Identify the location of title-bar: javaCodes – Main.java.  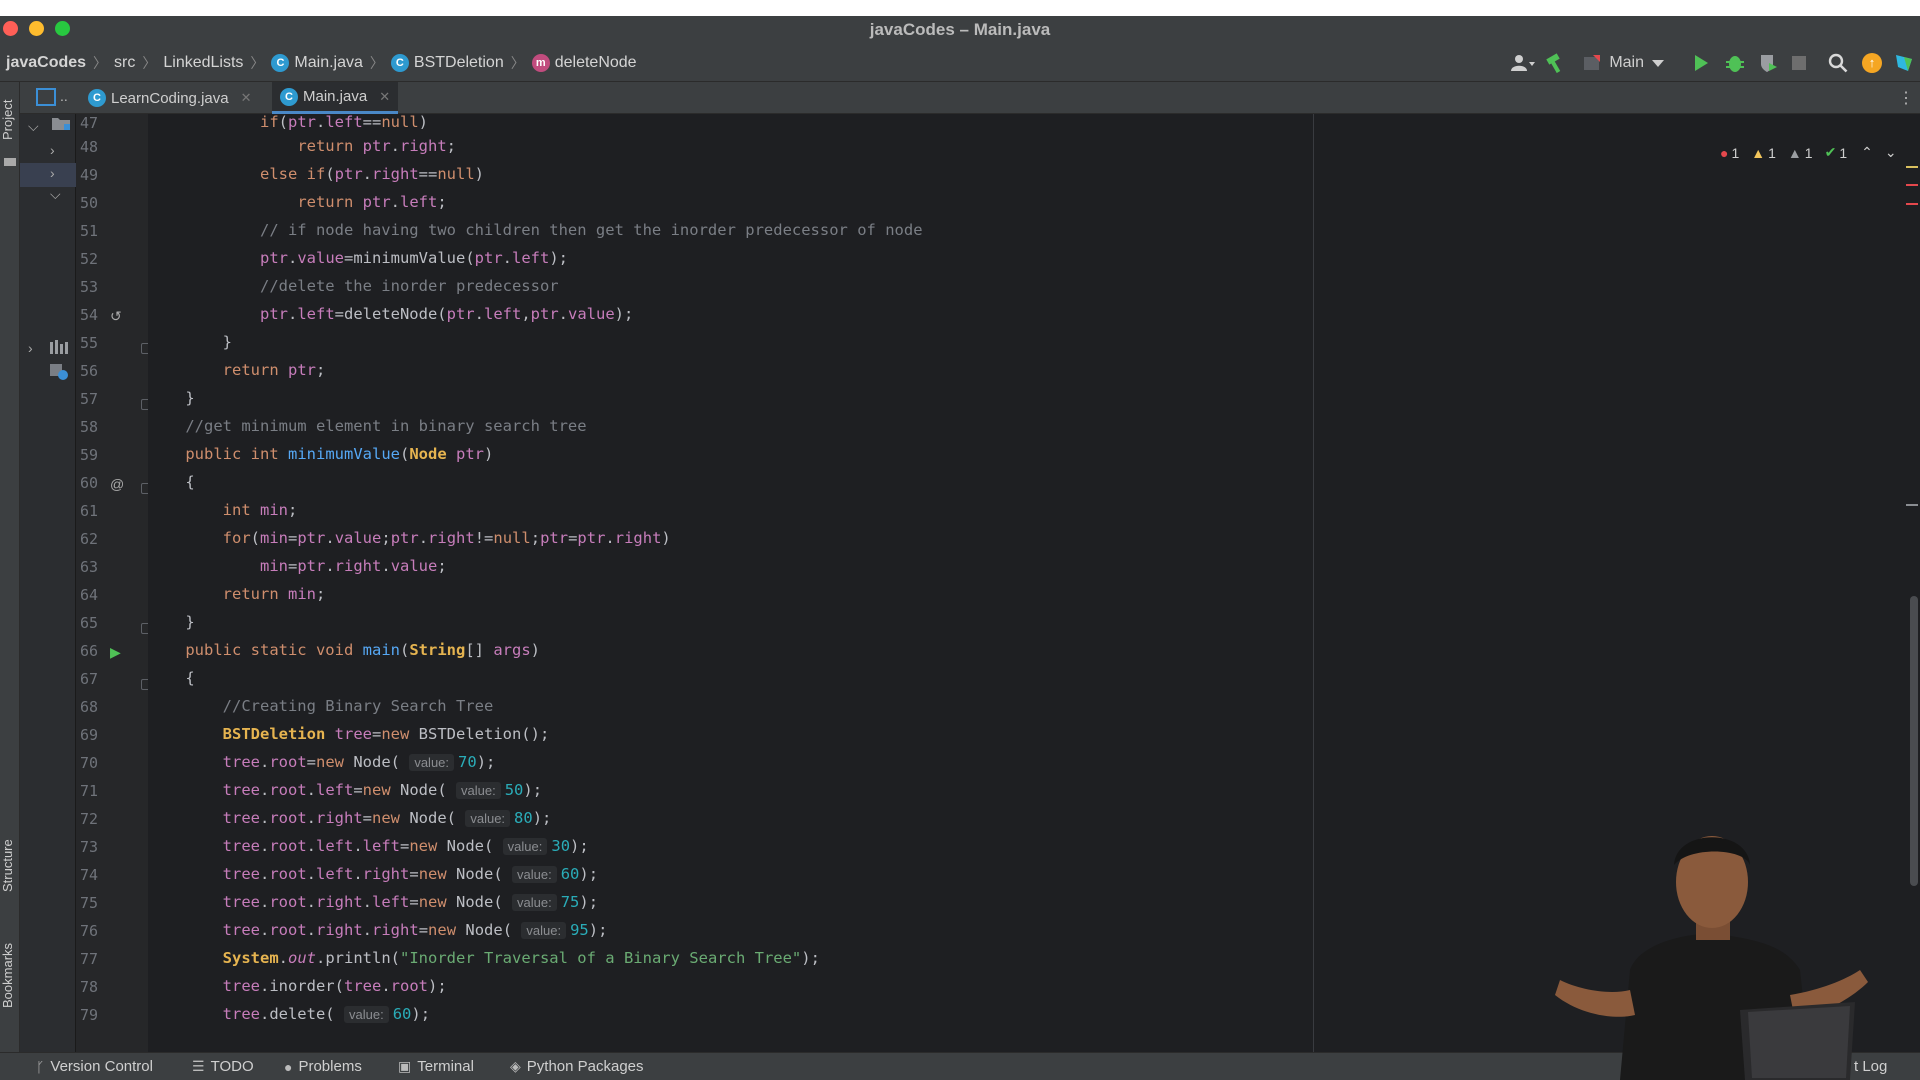
(960, 30).